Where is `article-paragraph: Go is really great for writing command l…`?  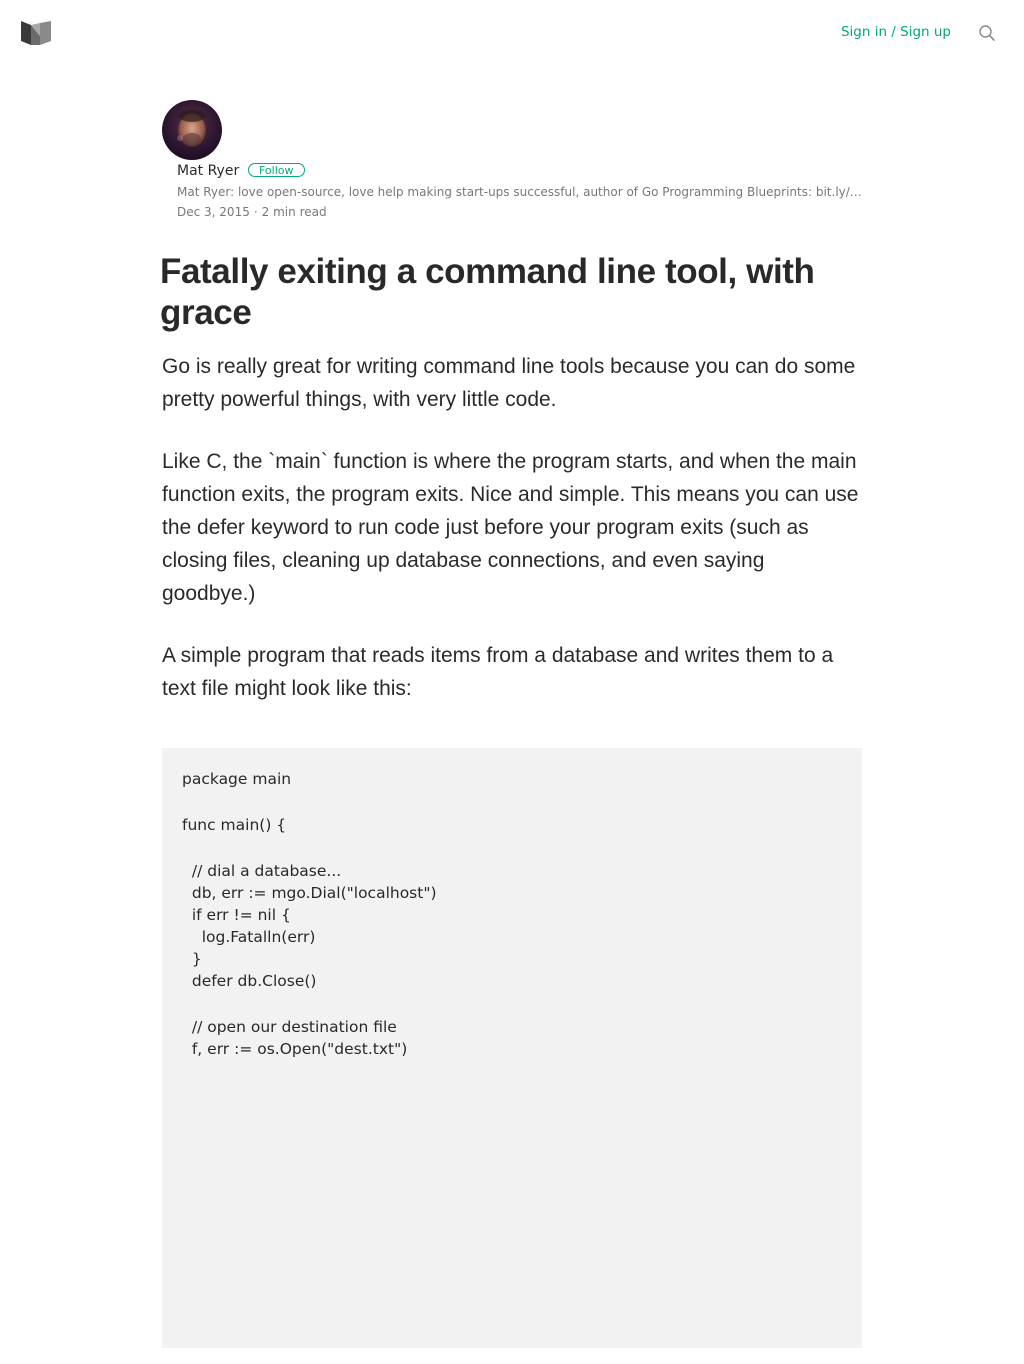
article-paragraph: Go is really great for writing command l… is located at coordinates (509, 383).